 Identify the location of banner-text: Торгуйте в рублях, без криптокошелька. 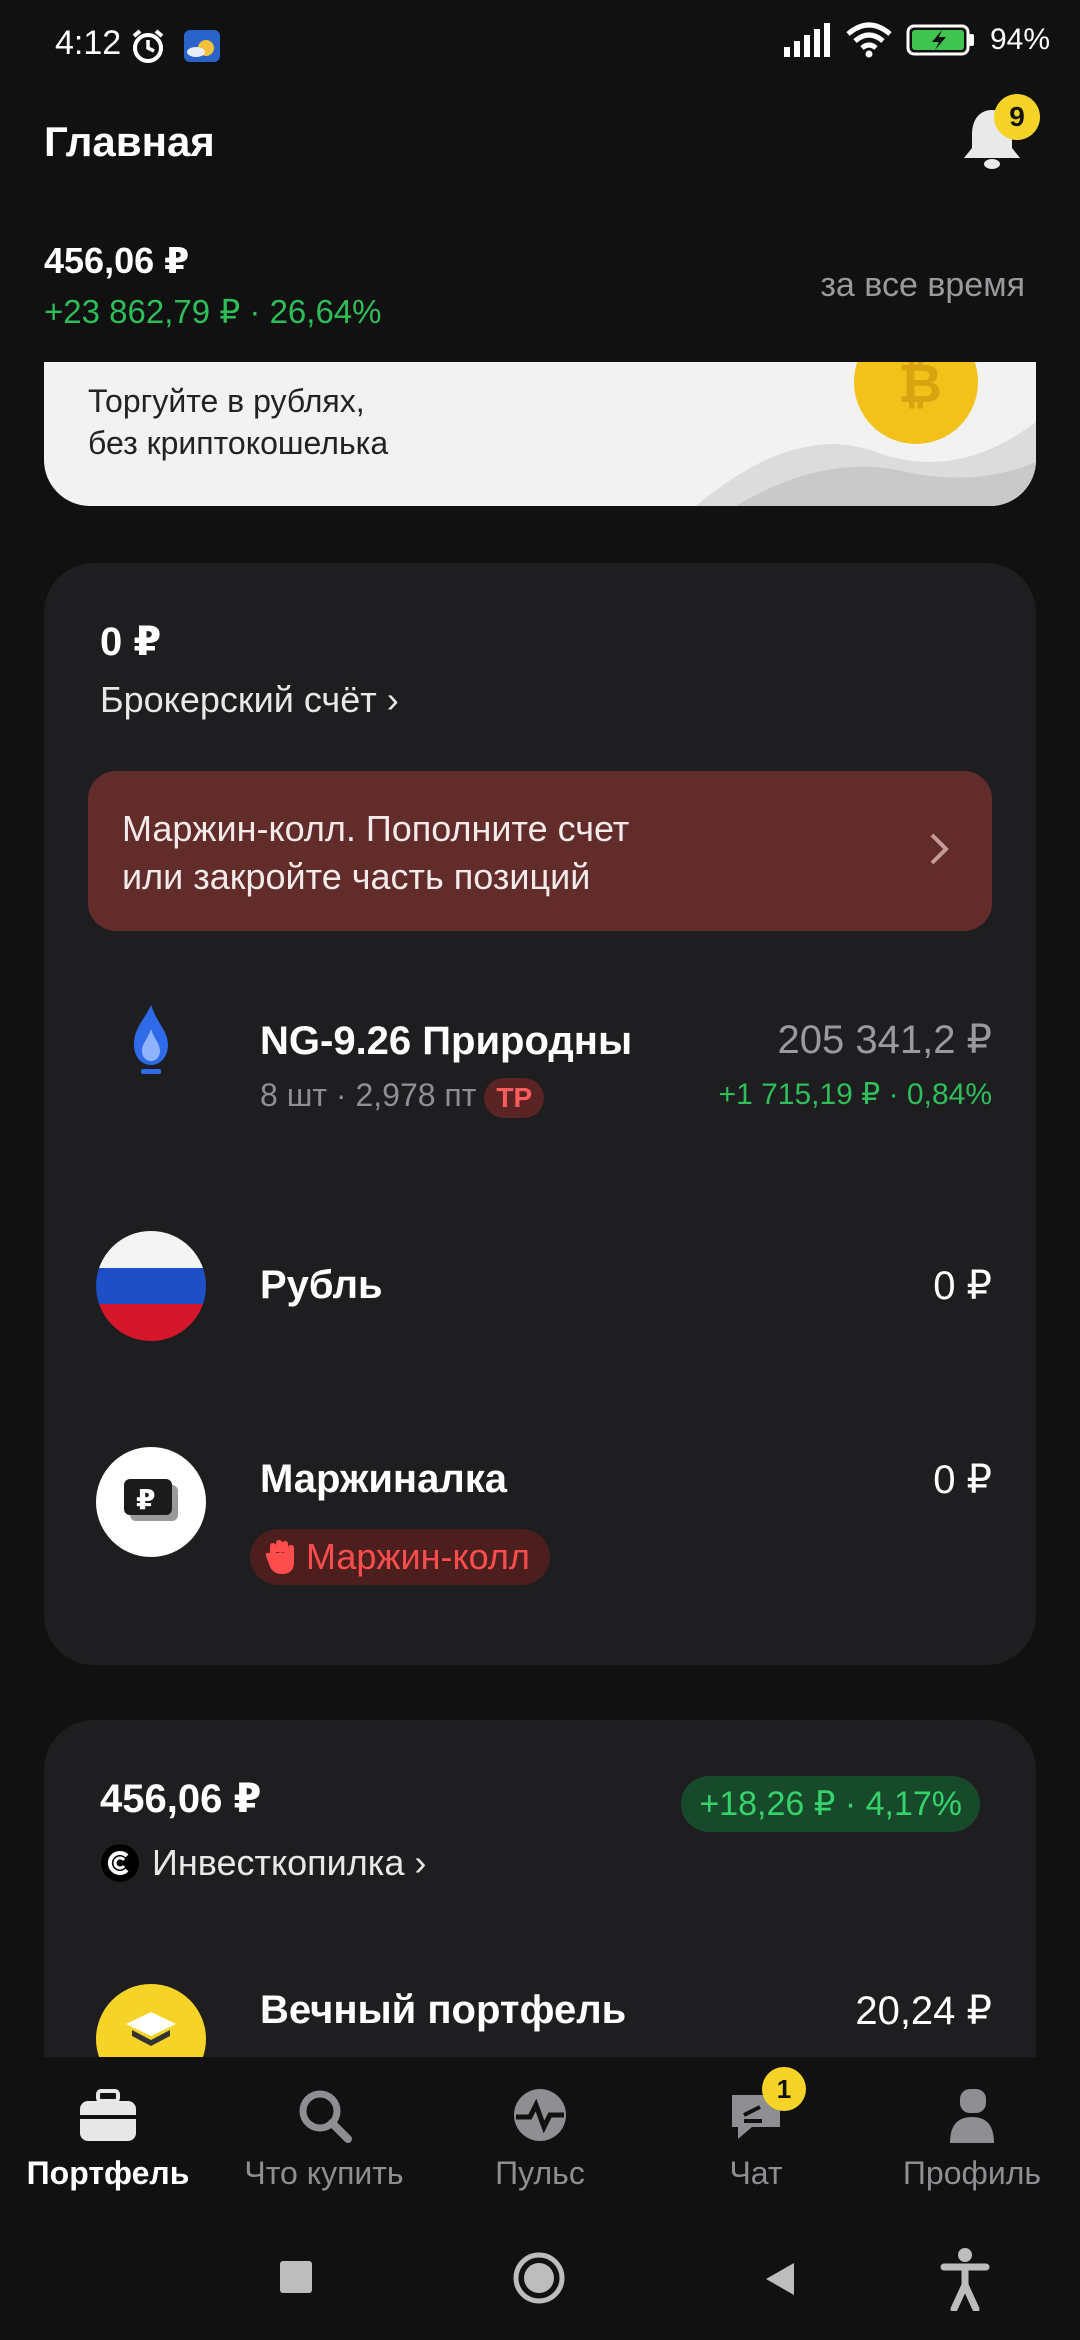
(238, 422).